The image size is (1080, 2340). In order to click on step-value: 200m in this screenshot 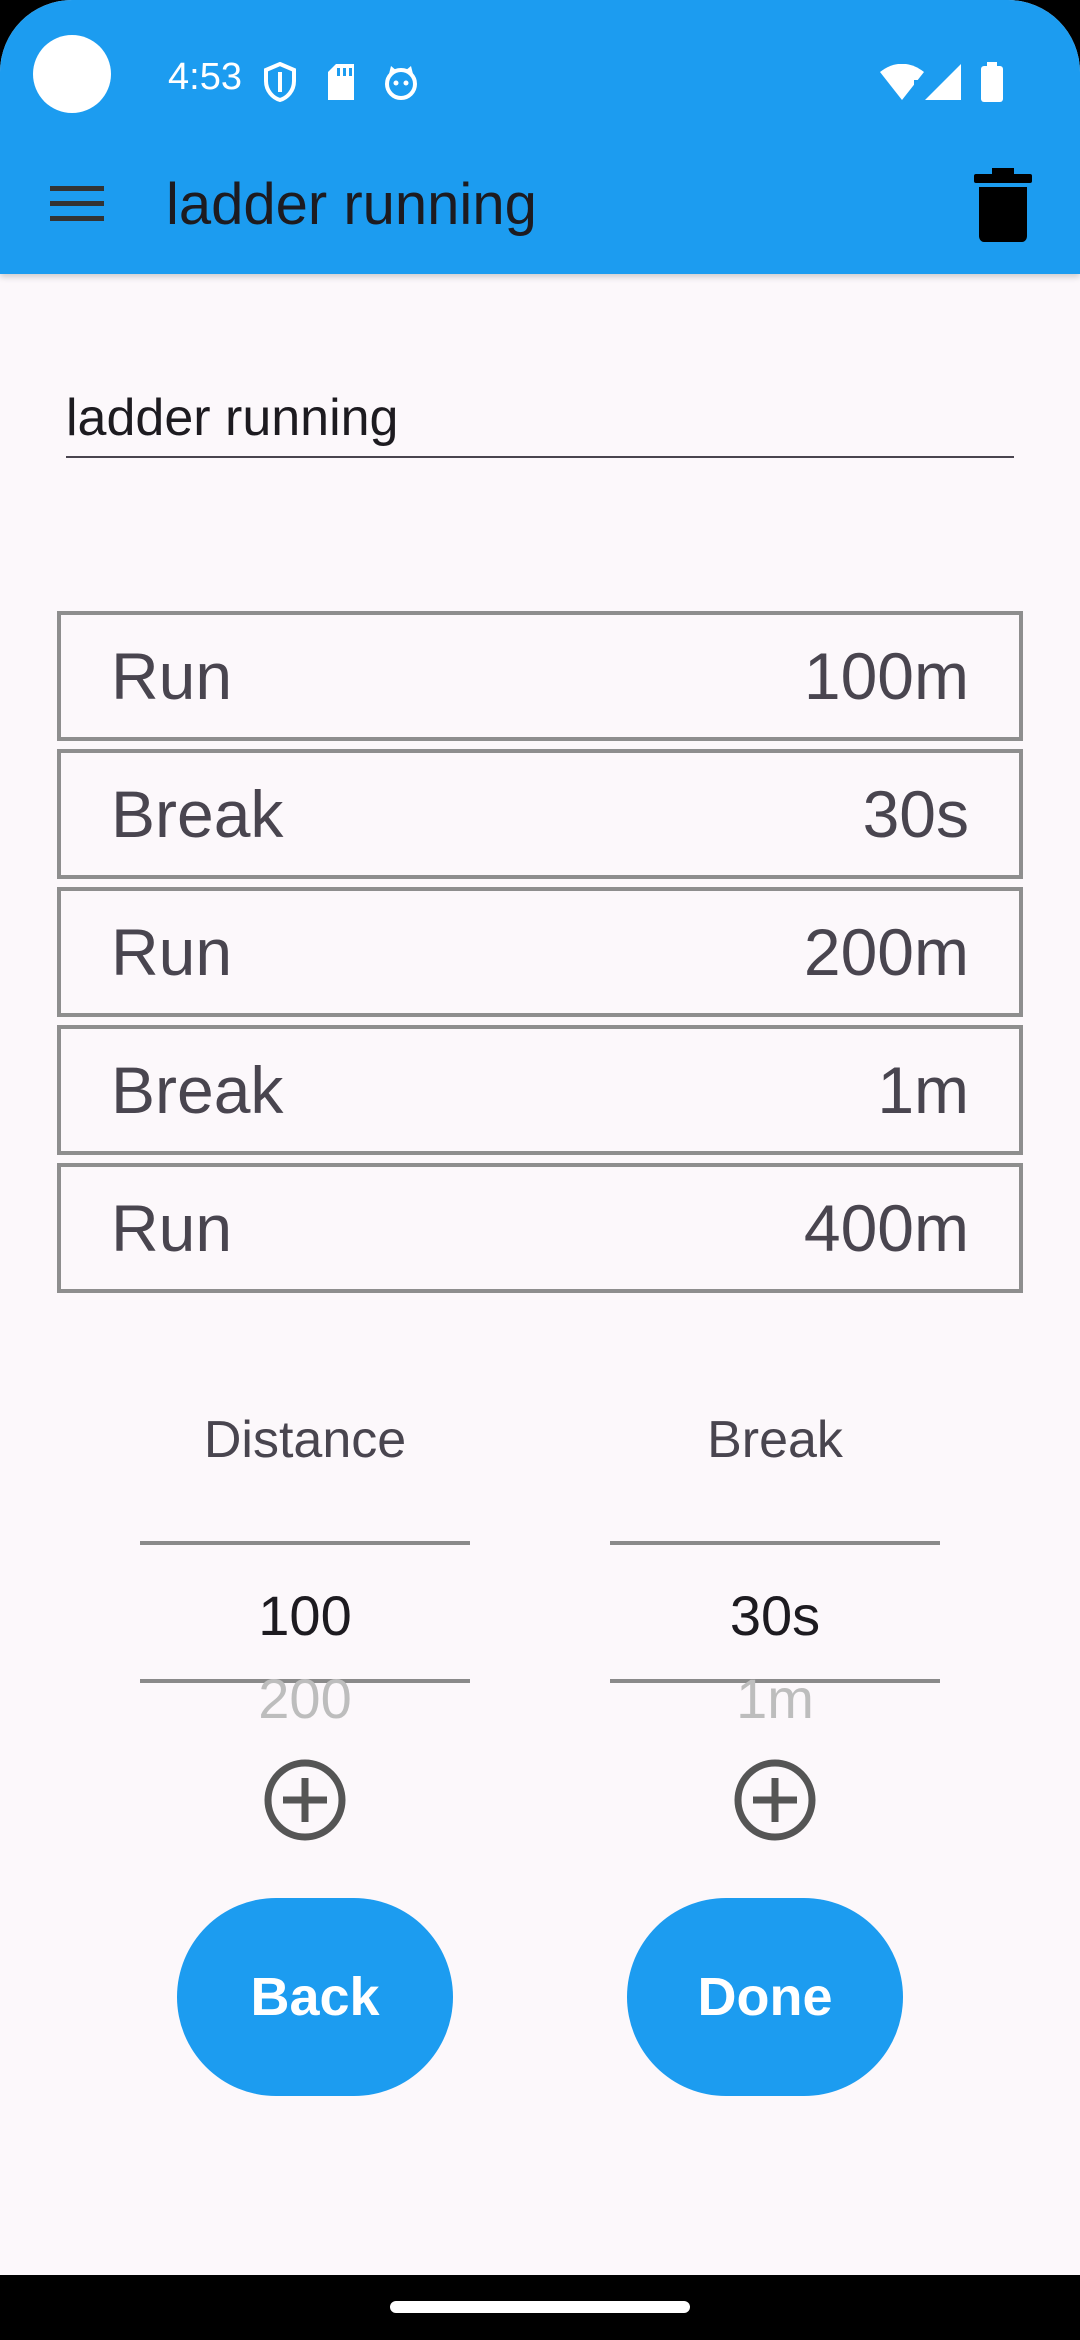, I will do `click(886, 952)`.